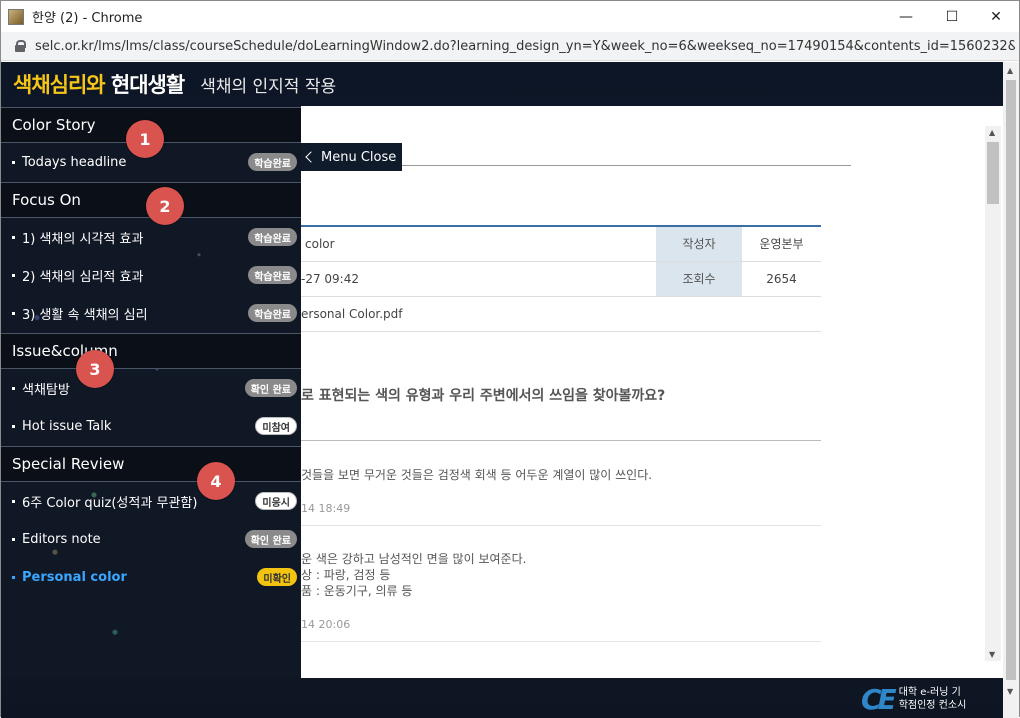 This screenshot has width=1020, height=718. What do you see at coordinates (85, 315) in the screenshot?
I see `sidebar-item-label: 3) 생활 속 색채의 심리` at bounding box center [85, 315].